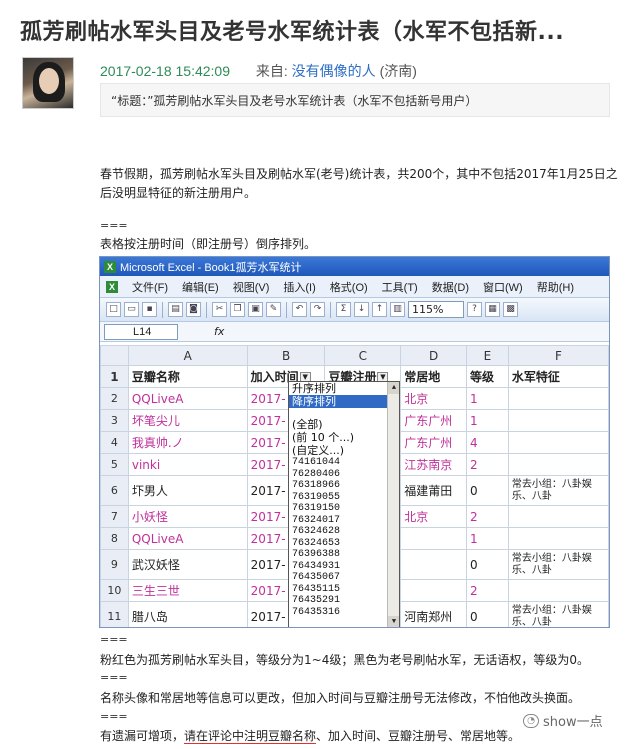 This screenshot has width=636, height=749. Describe the element at coordinates (187, 420) in the screenshot. I see `cell-name: 坏笔尖儿` at that location.